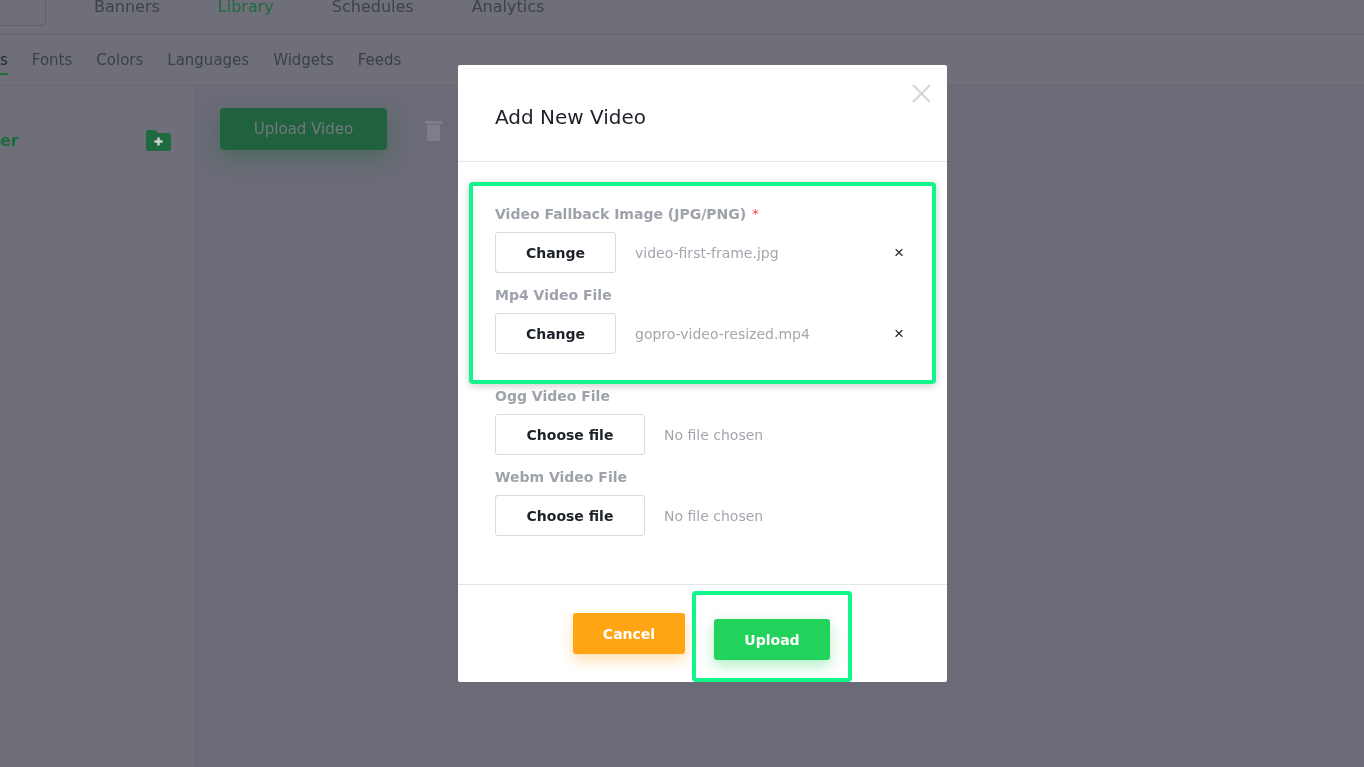 The image size is (1364, 767). What do you see at coordinates (707, 252) in the screenshot?
I see `file-name: video-first-frame.jpg` at bounding box center [707, 252].